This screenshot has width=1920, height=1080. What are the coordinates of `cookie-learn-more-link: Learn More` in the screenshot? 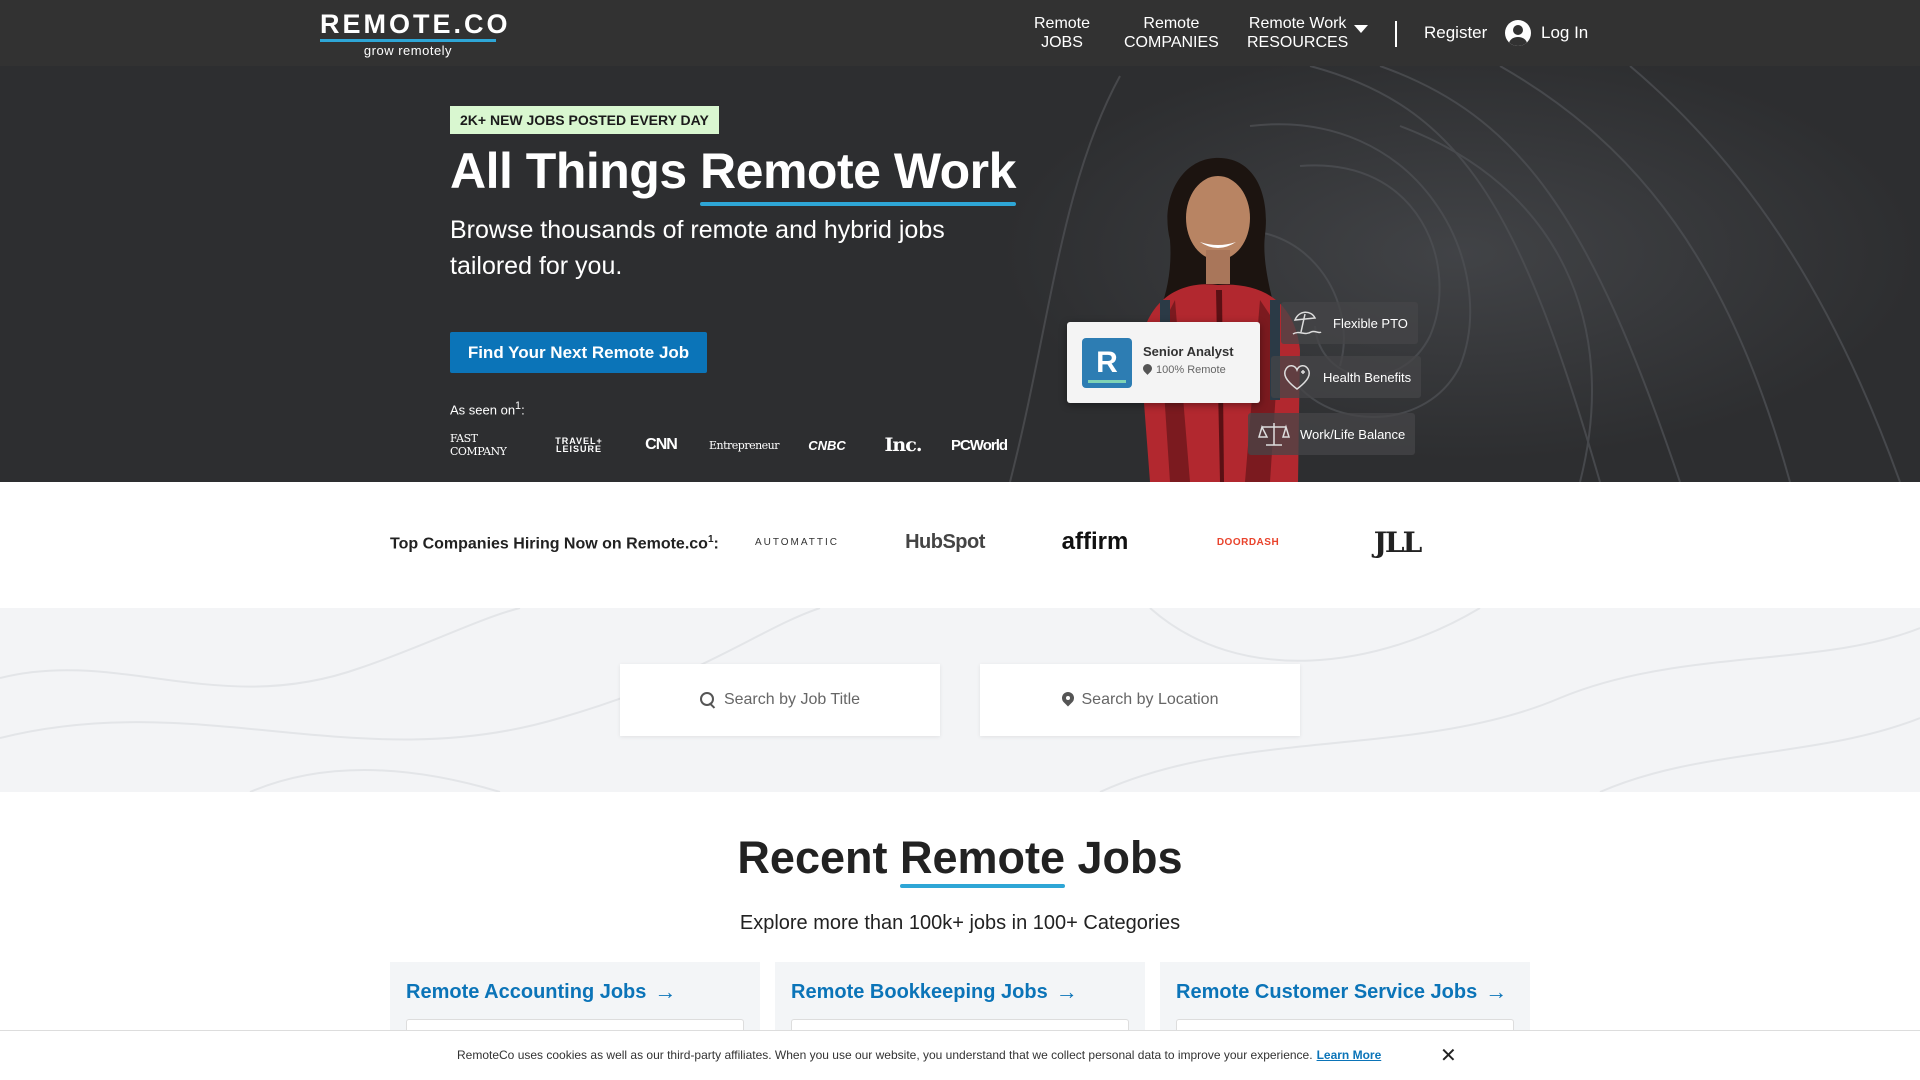 It's located at (1349, 1055).